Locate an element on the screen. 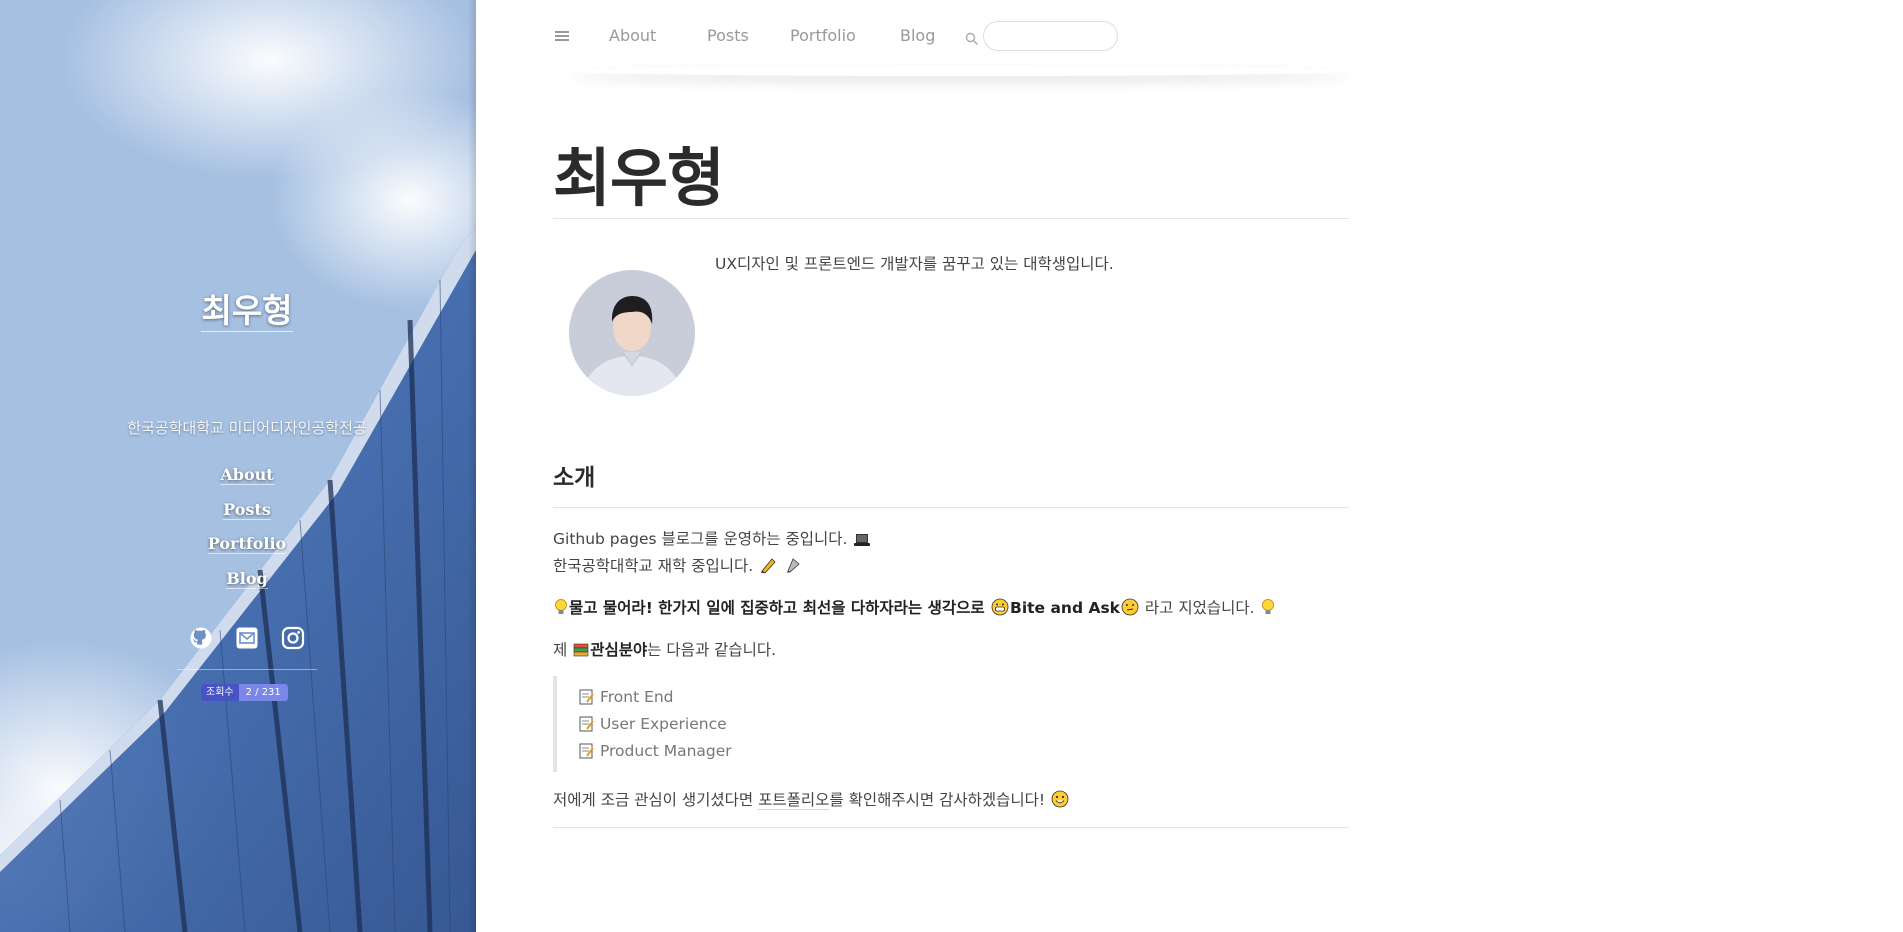 The width and height of the screenshot is (1903, 932). sidebar-nav: About Posts Portfolio Blog is located at coordinates (247, 527).